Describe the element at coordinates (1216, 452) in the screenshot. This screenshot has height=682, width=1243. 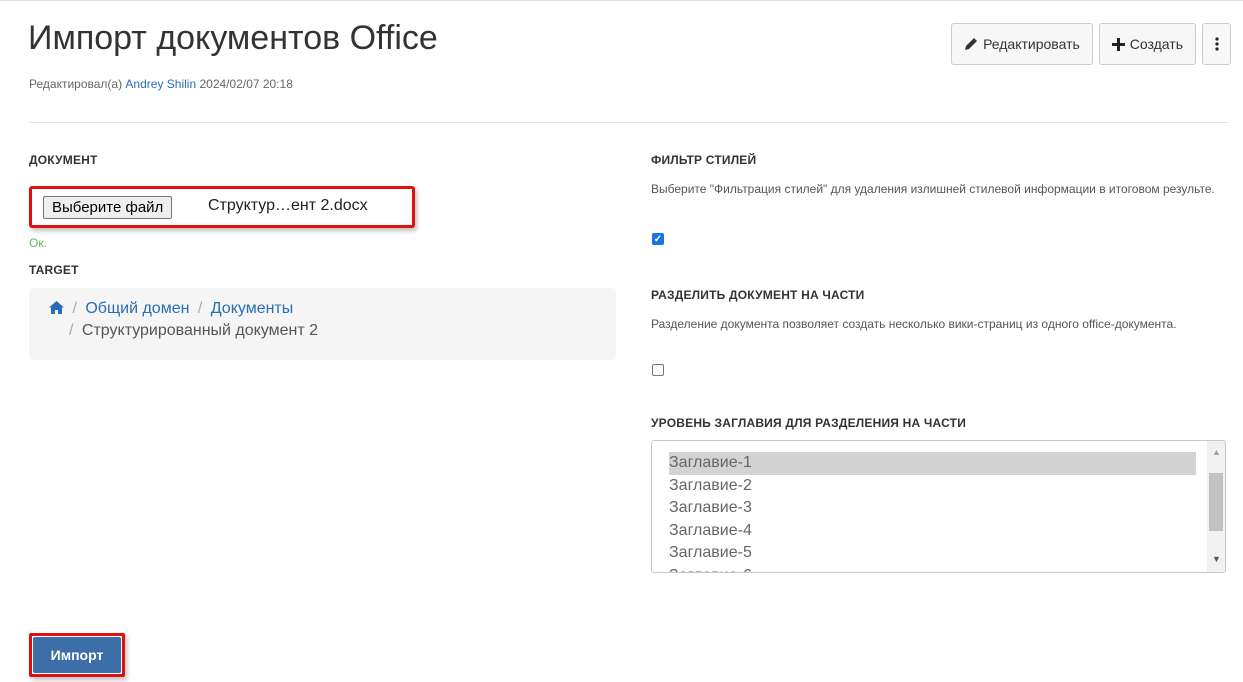
I see `scroll-up-arrow-icon: ▲` at that location.